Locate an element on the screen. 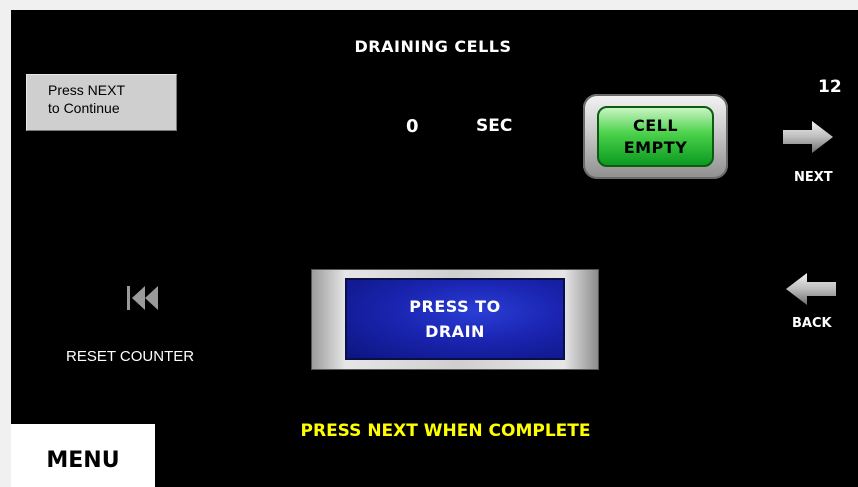 The height and width of the screenshot is (487, 858). press-to-drain-face: PRESS TO DRAIN is located at coordinates (455, 319).